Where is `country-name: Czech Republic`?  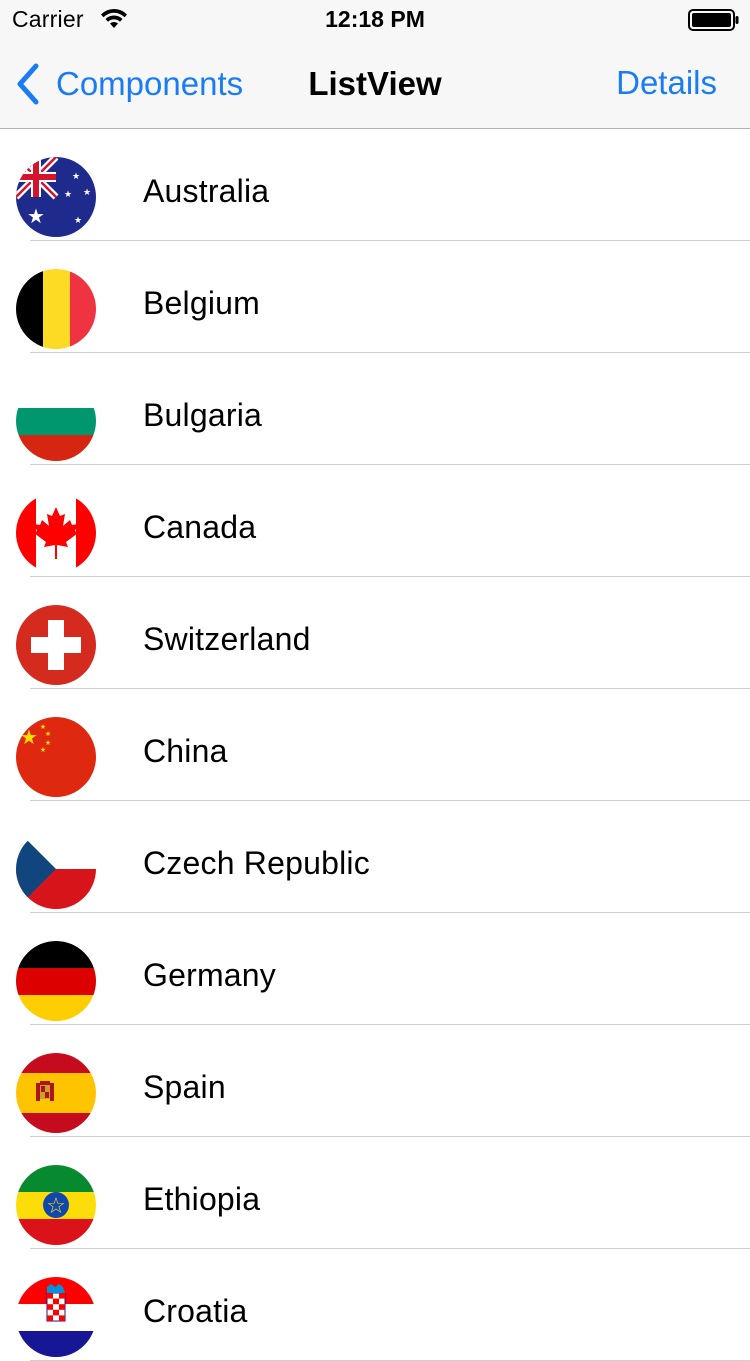 country-name: Czech Republic is located at coordinates (256, 863).